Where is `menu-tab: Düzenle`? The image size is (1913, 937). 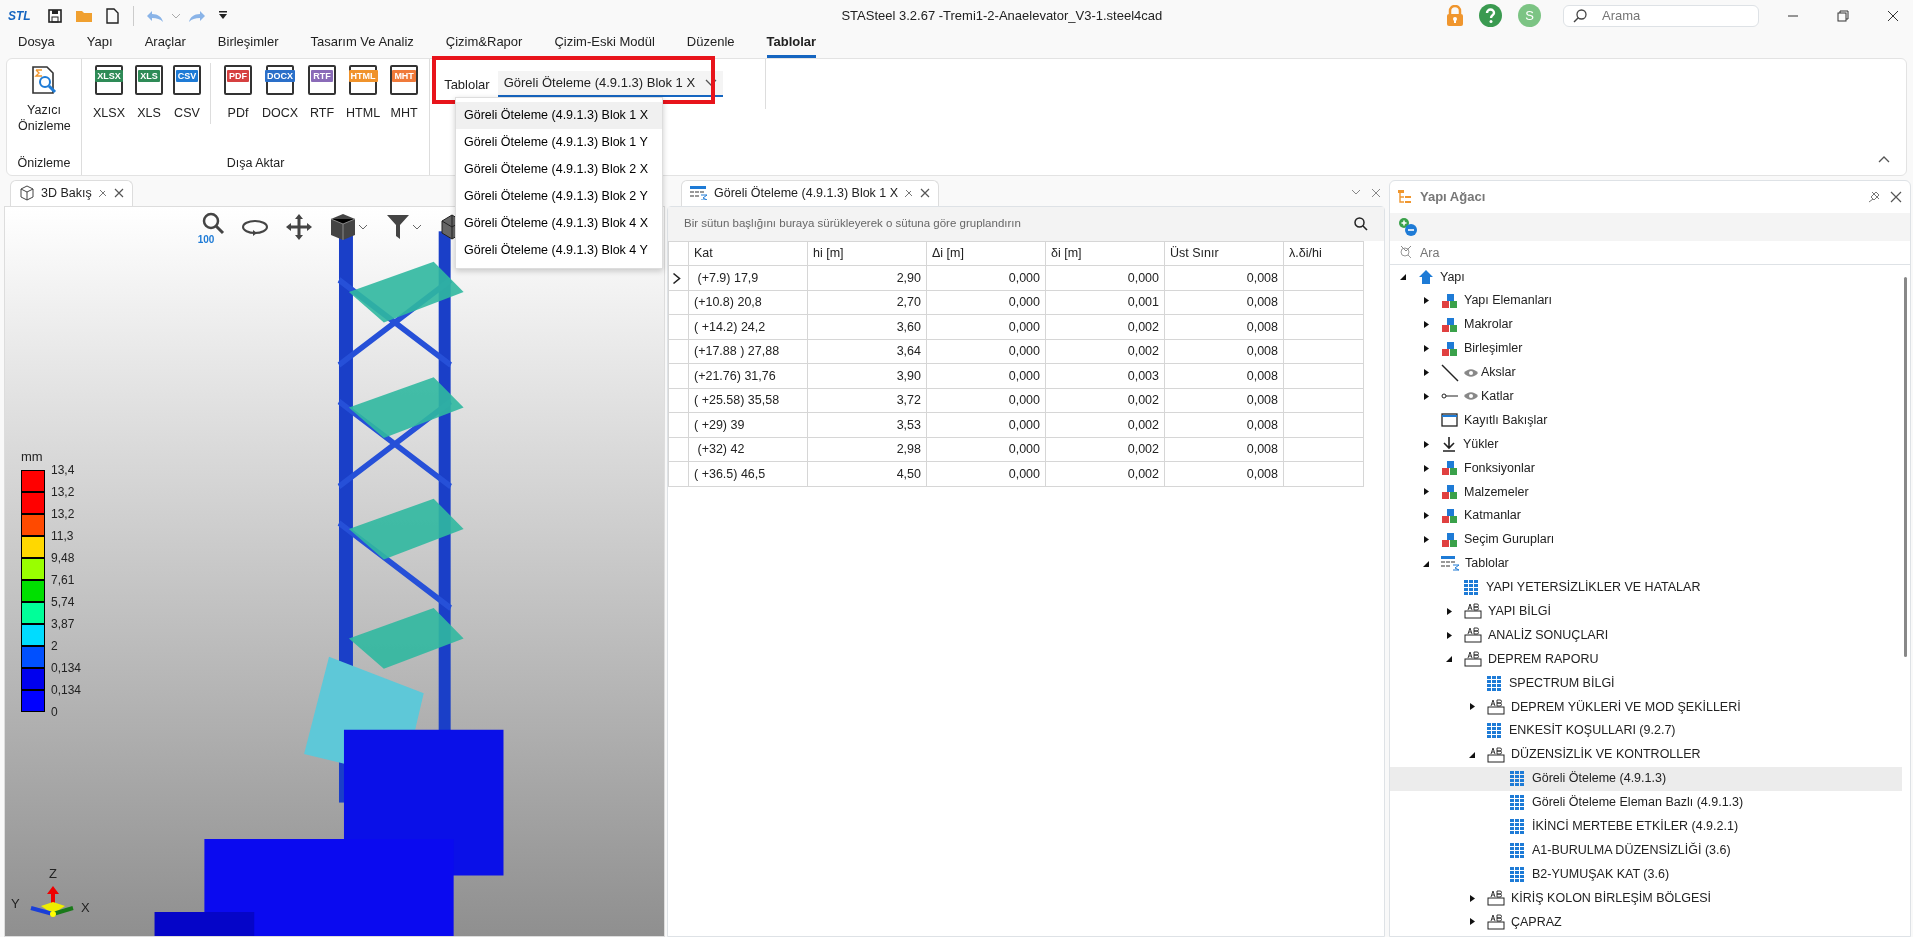 menu-tab: Düzenle is located at coordinates (710, 42).